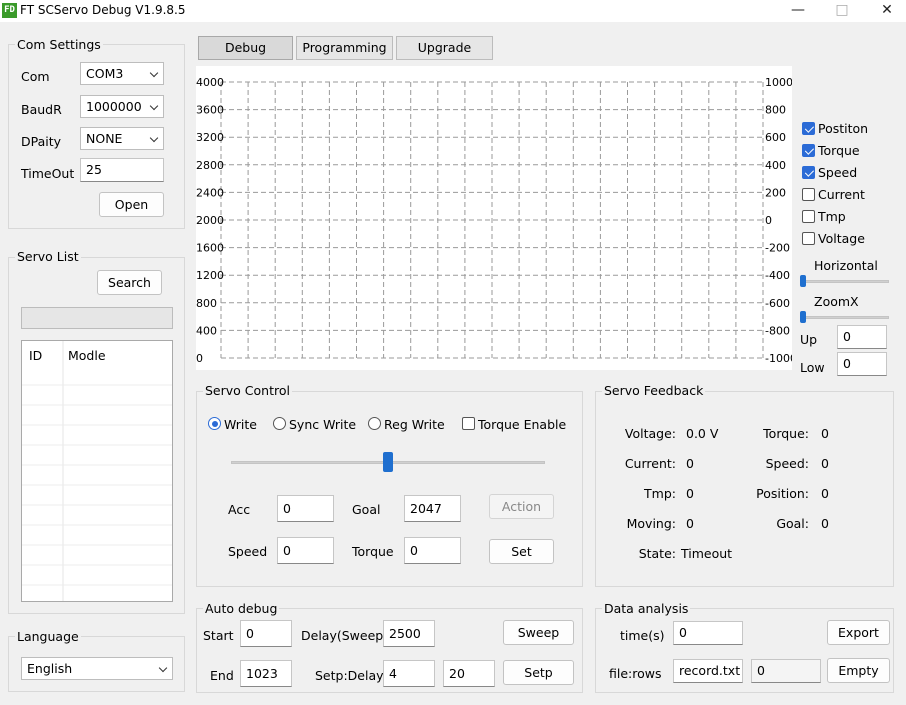 This screenshot has height=705, width=906. What do you see at coordinates (841, 238) in the screenshot?
I see `series-label-voltage: Voltage` at bounding box center [841, 238].